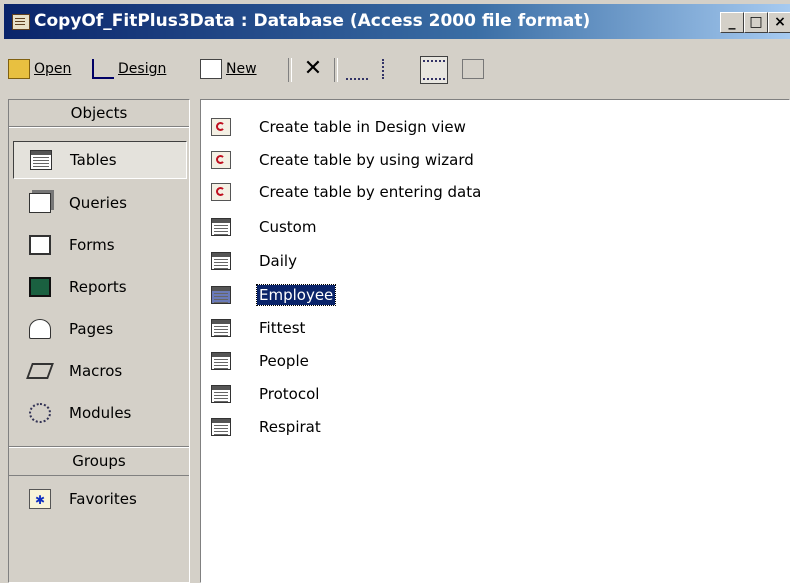  Describe the element at coordinates (103, 499) in the screenshot. I see `sidebar-item-label: Favorites` at that location.